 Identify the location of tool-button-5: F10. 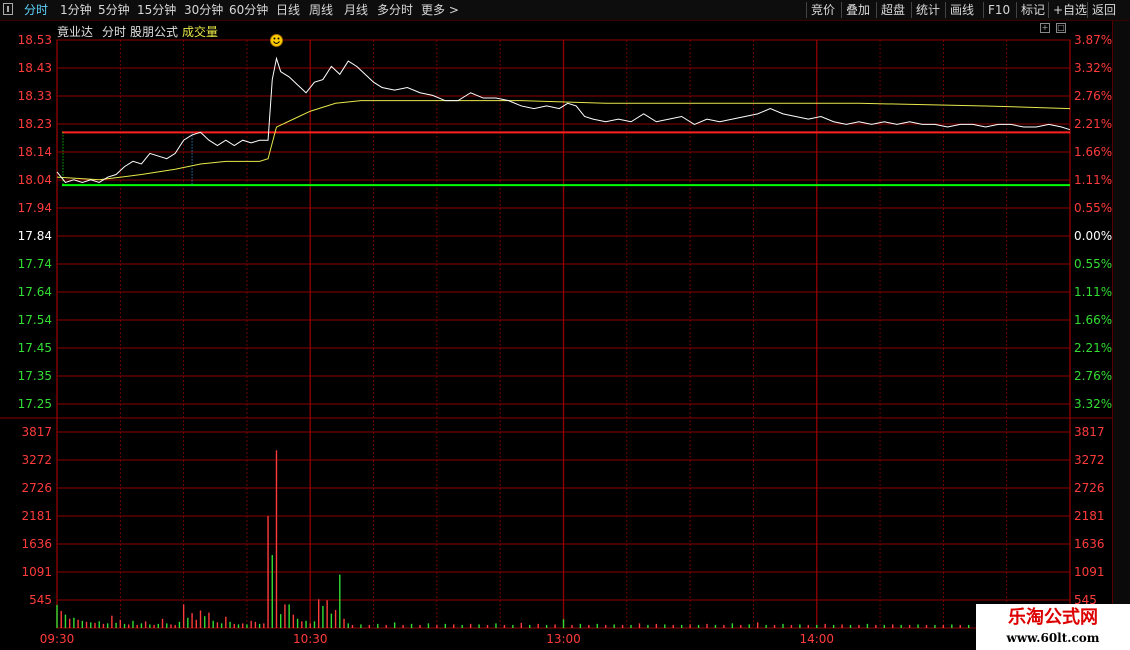
(999, 10).